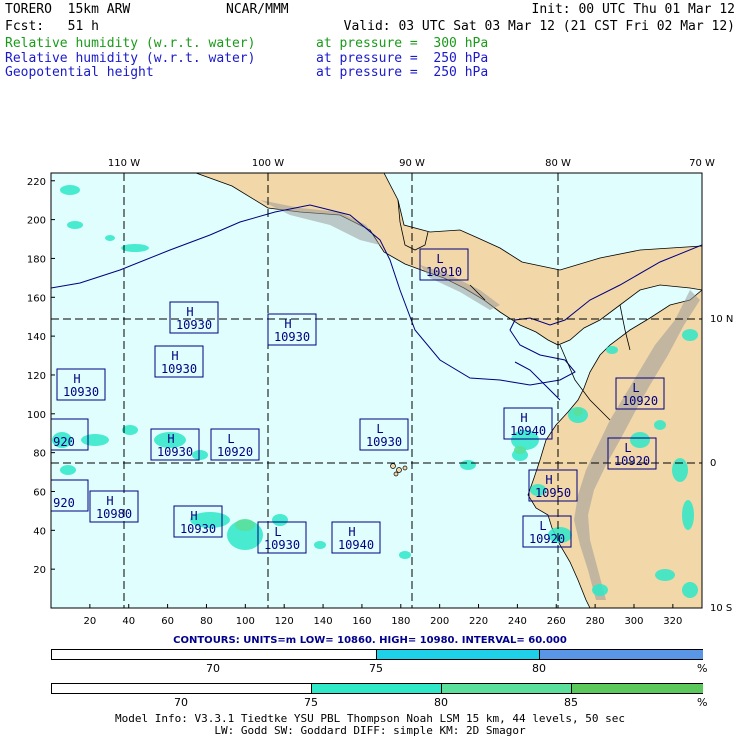  I want to click on x-tick-label: 120, so click(284, 621).